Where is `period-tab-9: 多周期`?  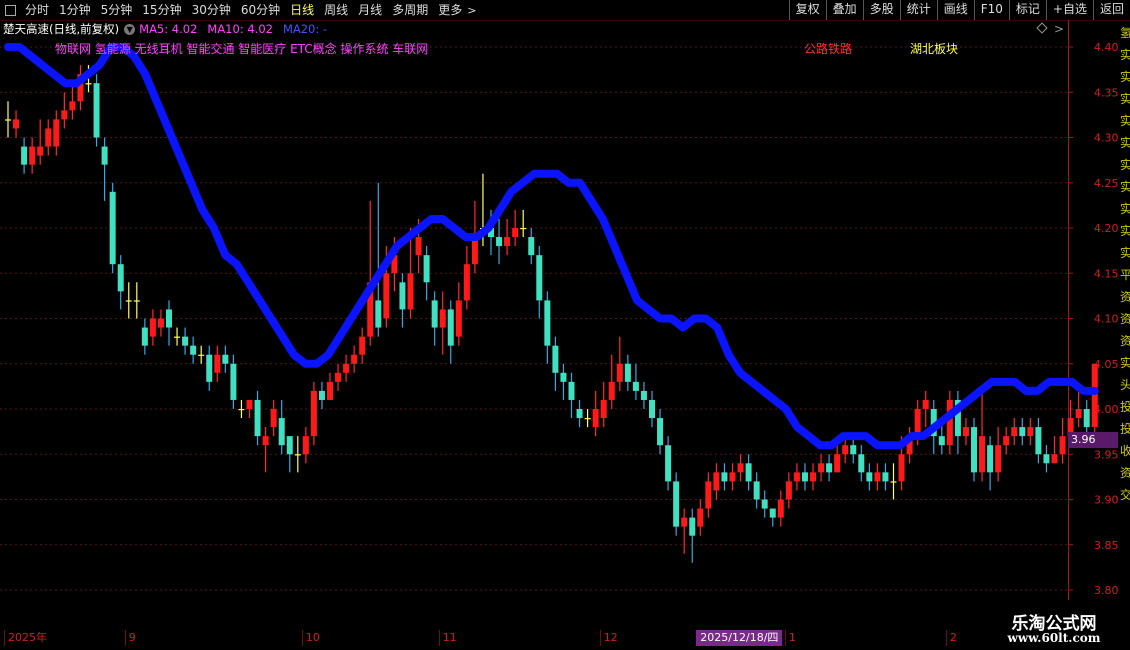 period-tab-9: 多周期 is located at coordinates (410, 10).